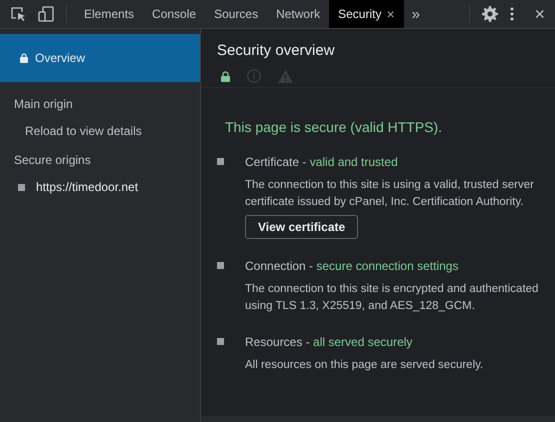 This screenshot has width=555, height=422. Describe the element at coordinates (109, 14) in the screenshot. I see `panel-tab: Elements` at that location.